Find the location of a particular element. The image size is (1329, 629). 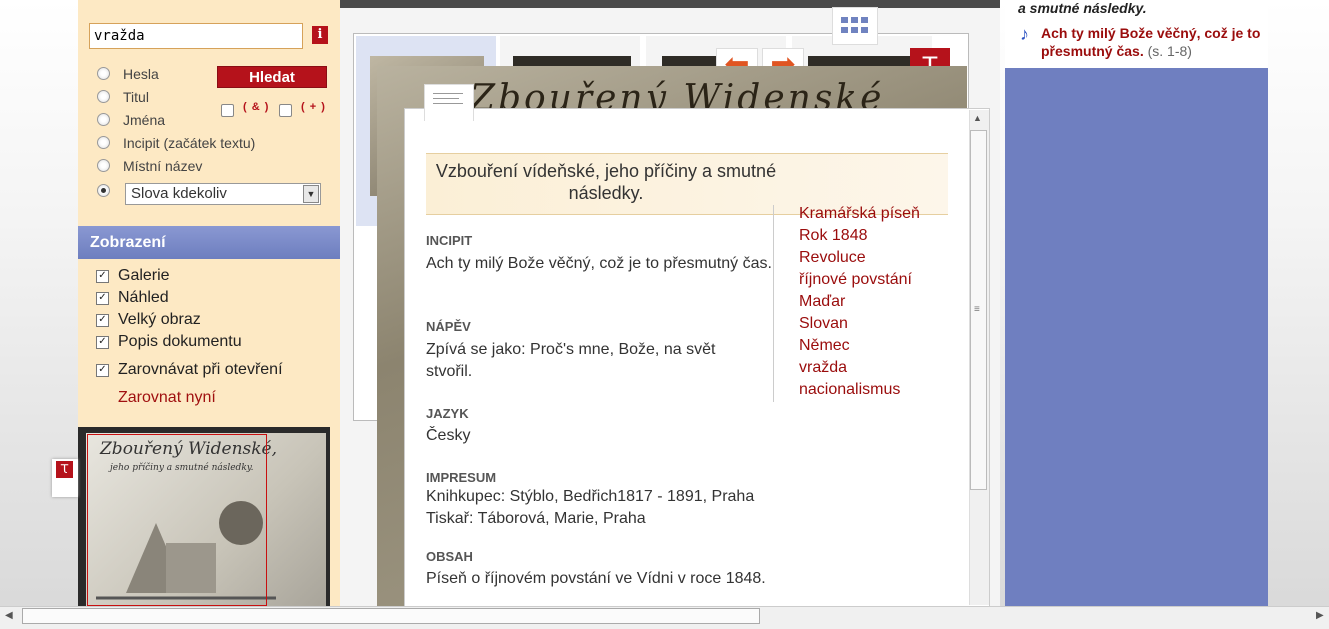

radio-slova-kdekoliv is located at coordinates (103, 190).